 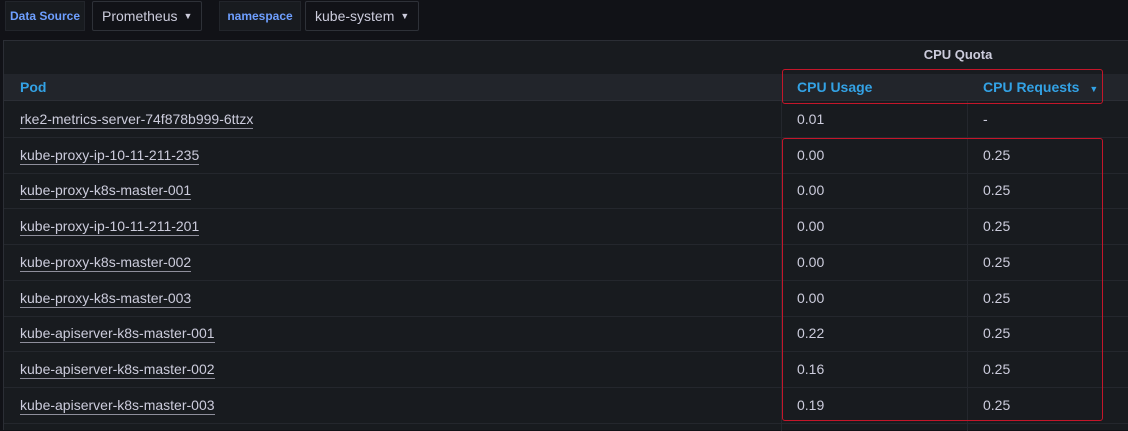 I want to click on pod-link: kube-proxy-k8s-master-001, so click(x=106, y=191).